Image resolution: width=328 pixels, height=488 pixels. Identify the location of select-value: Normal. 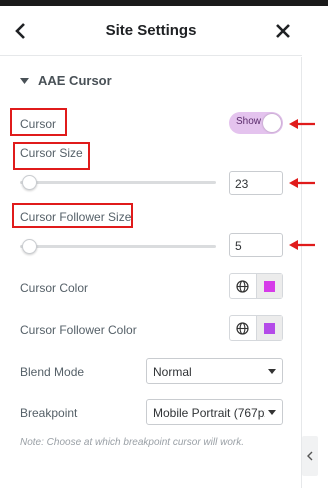
(172, 372).